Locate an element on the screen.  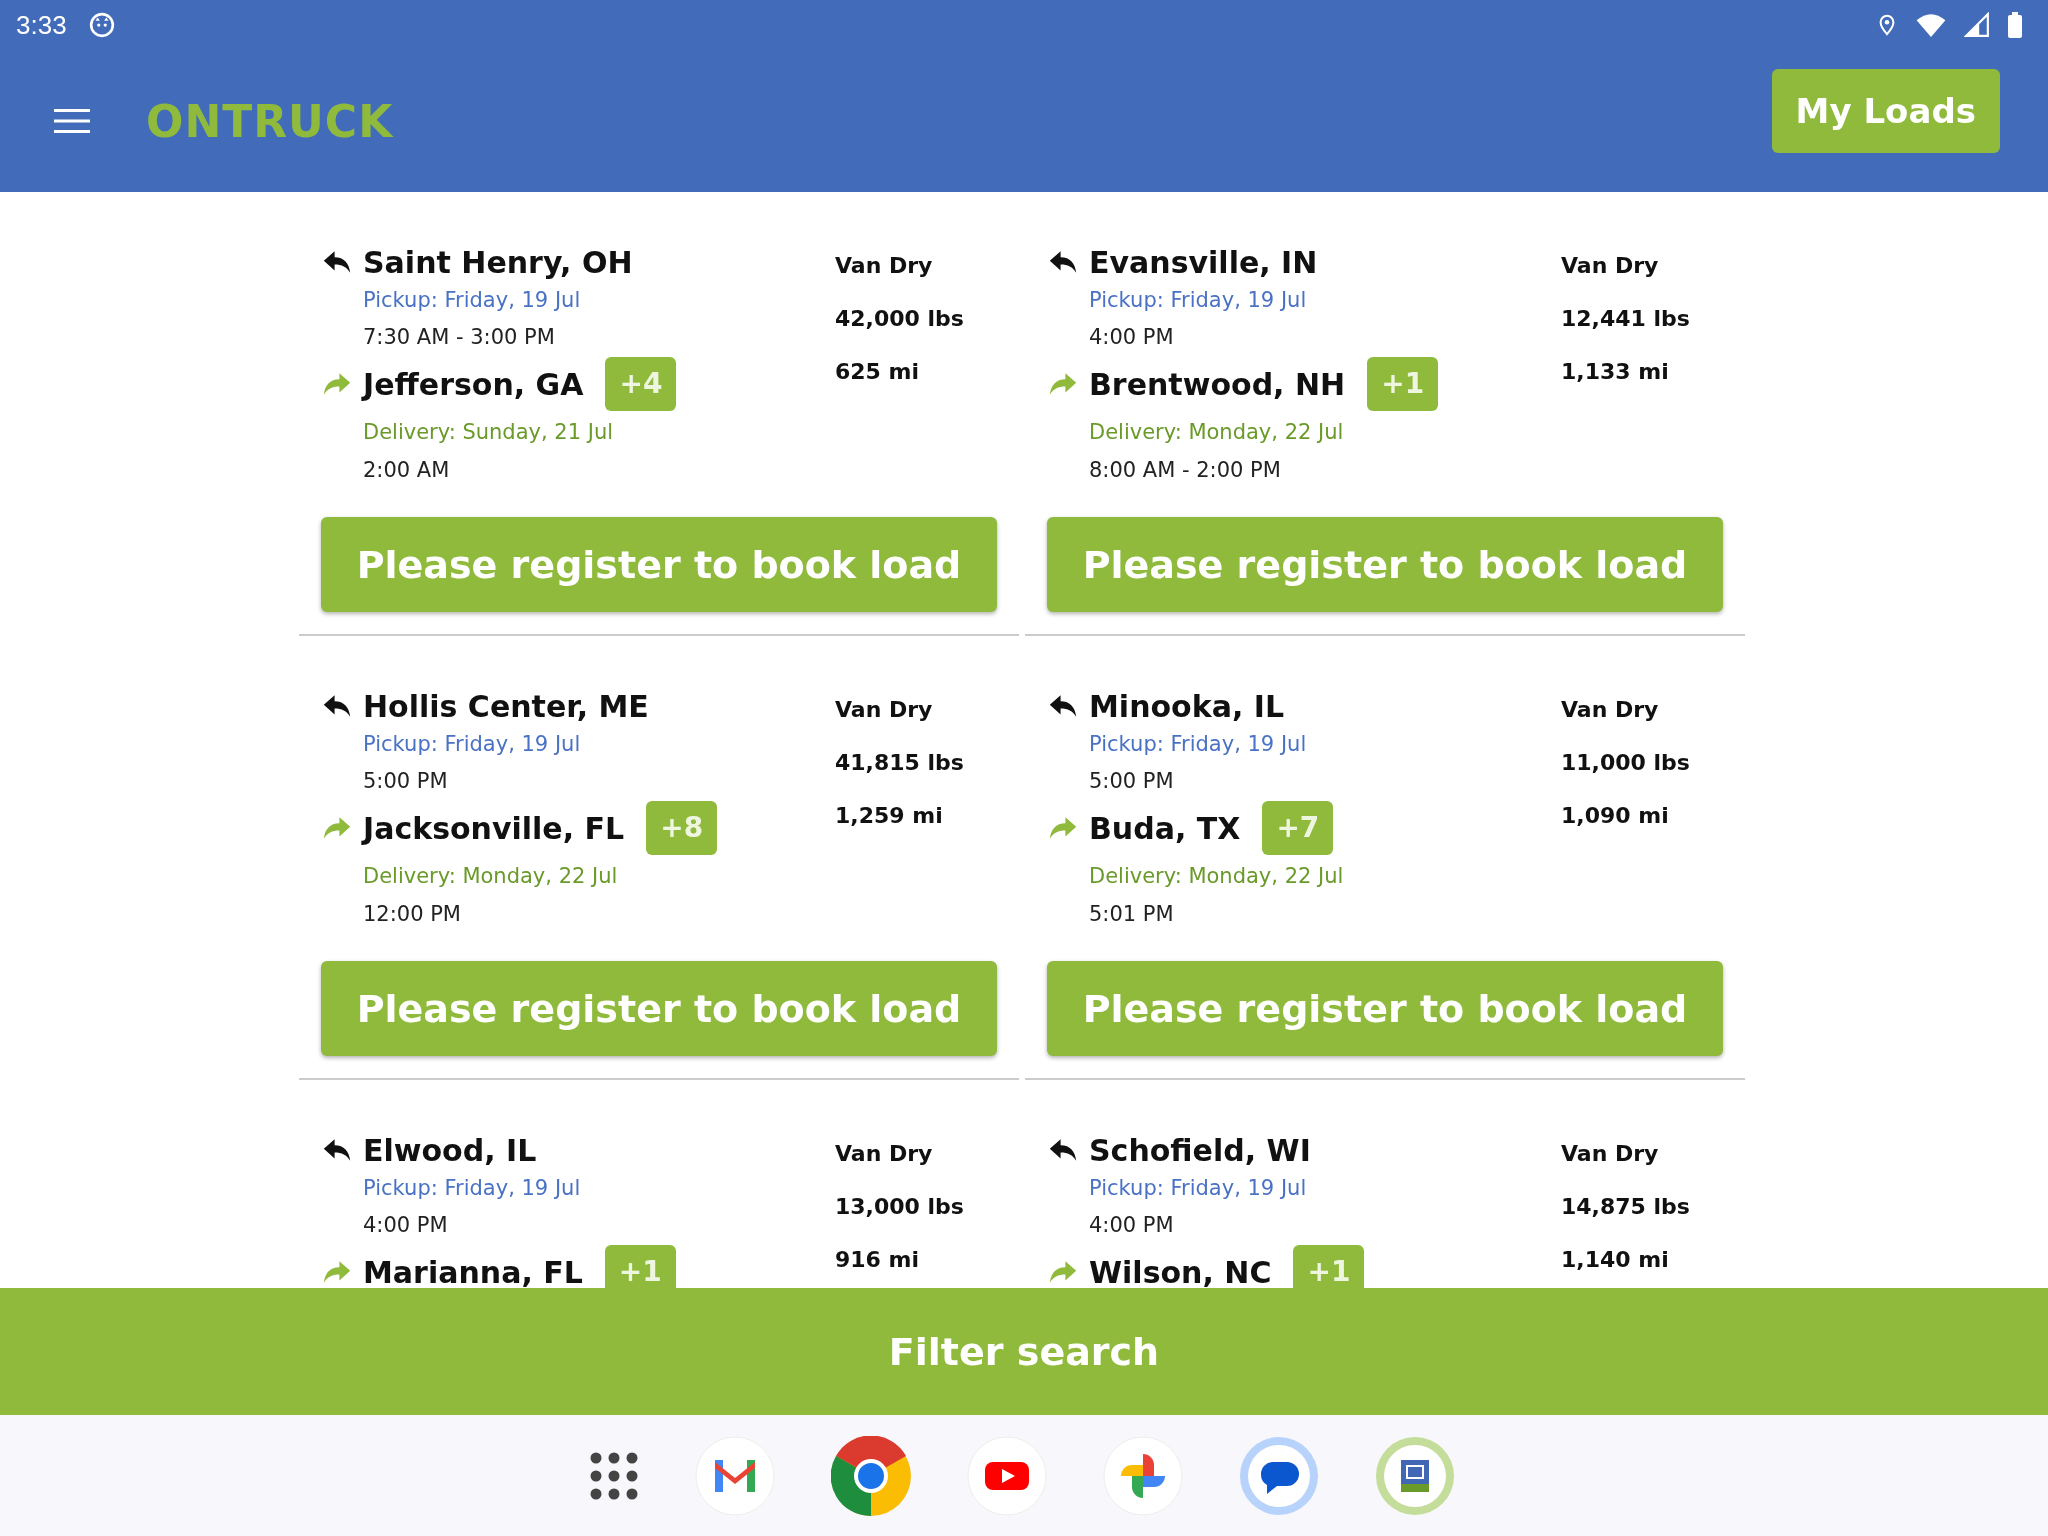
load-weight: 11,000 lbs is located at coordinates (1625, 763).